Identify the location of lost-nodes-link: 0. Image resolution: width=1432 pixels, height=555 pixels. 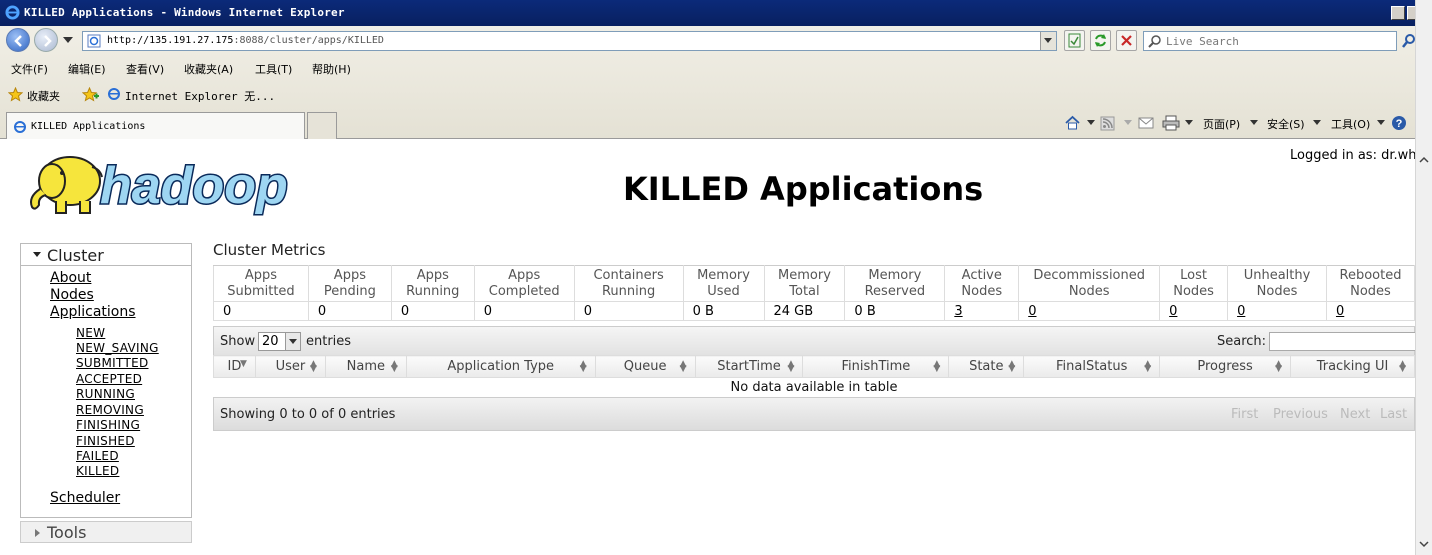
(1173, 311).